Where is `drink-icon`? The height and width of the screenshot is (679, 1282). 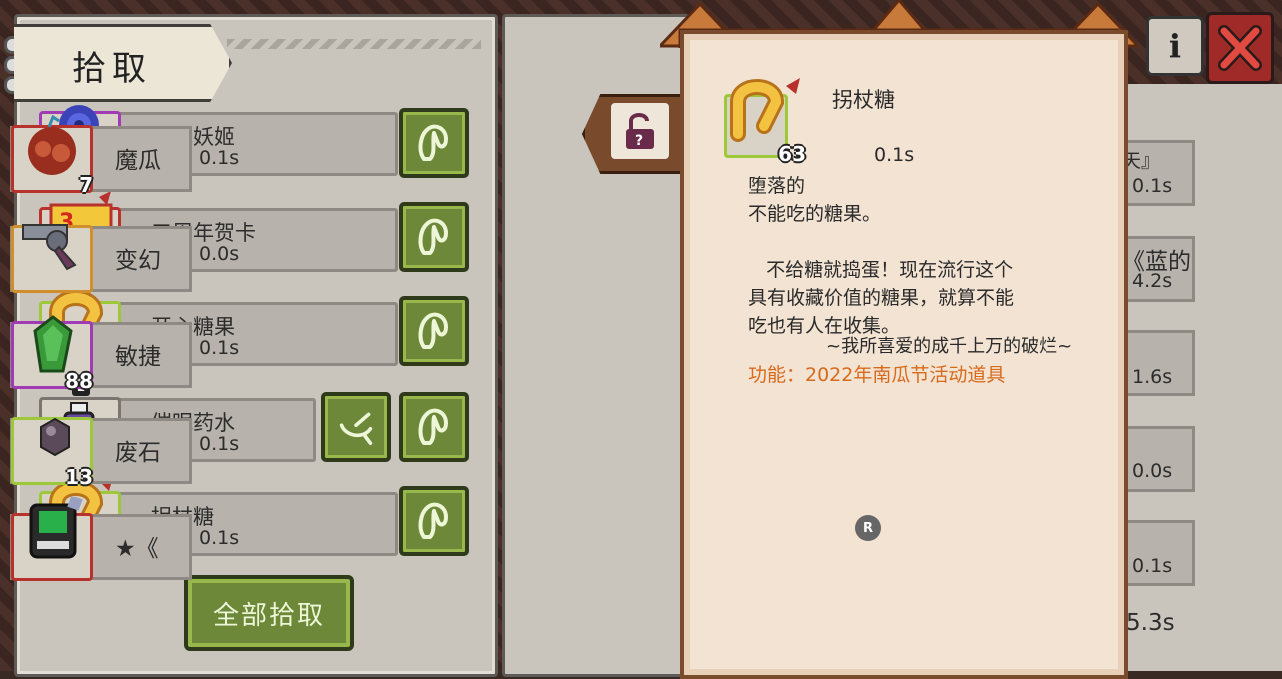 drink-icon is located at coordinates (356, 428).